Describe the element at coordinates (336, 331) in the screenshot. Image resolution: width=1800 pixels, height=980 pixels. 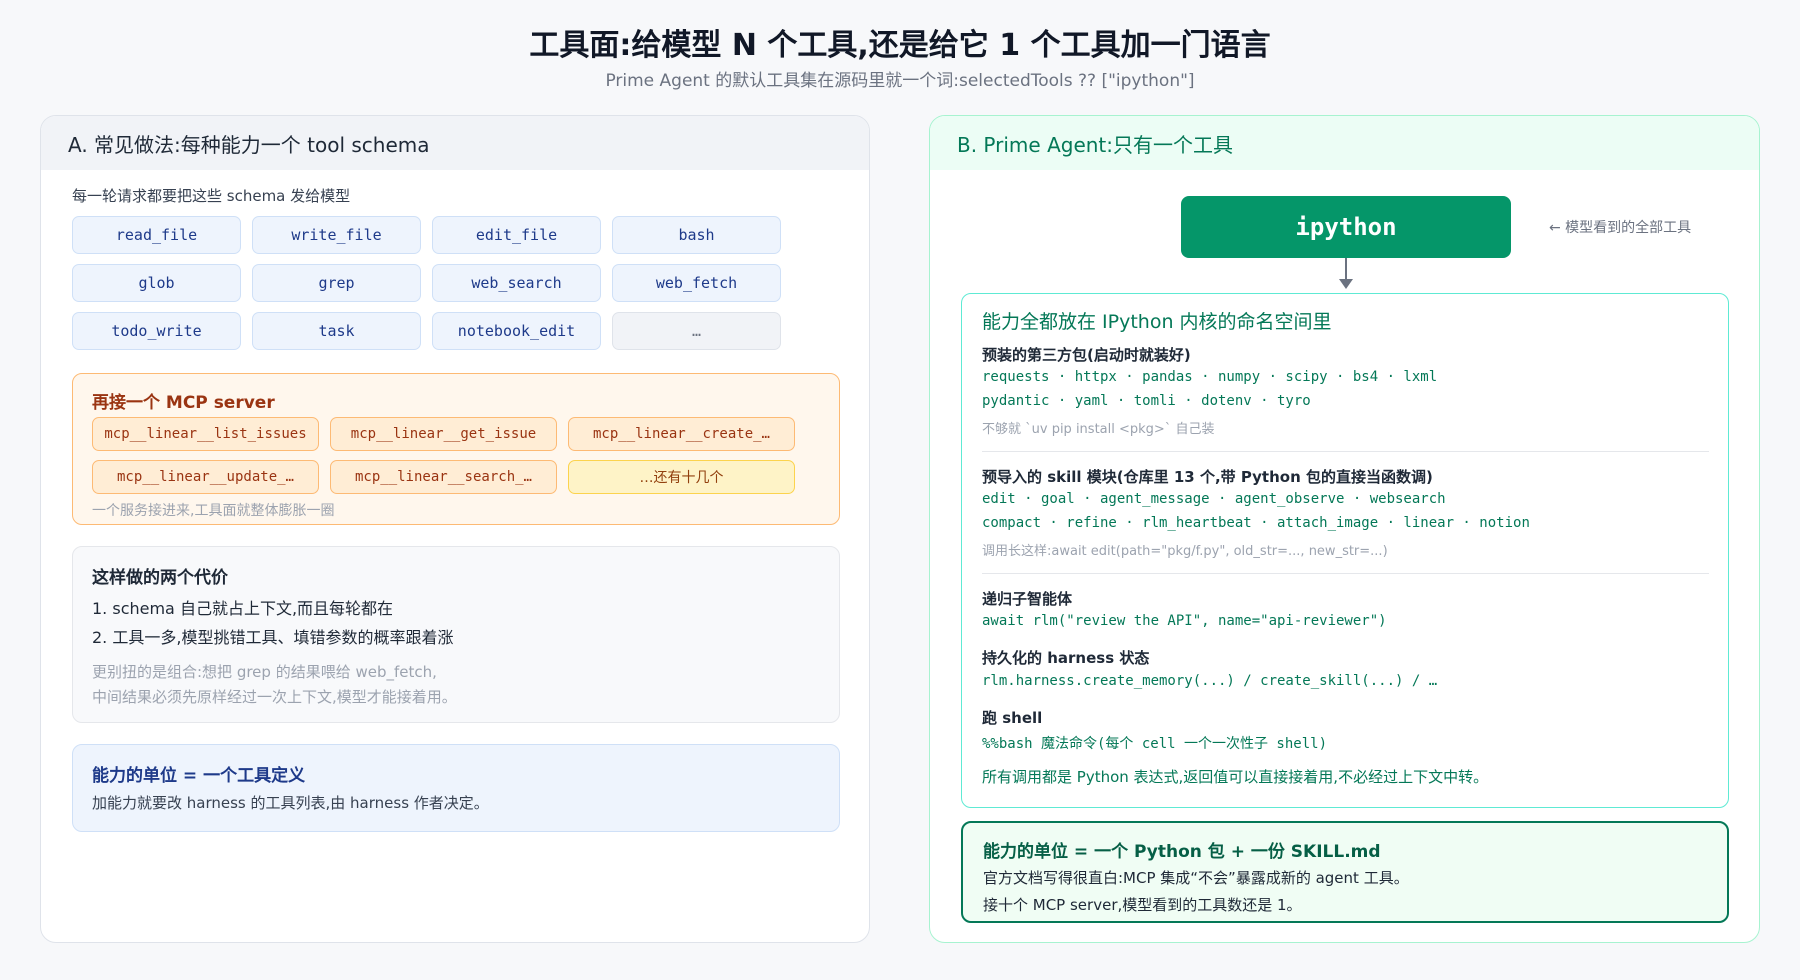
I see `tool-chip: task` at that location.